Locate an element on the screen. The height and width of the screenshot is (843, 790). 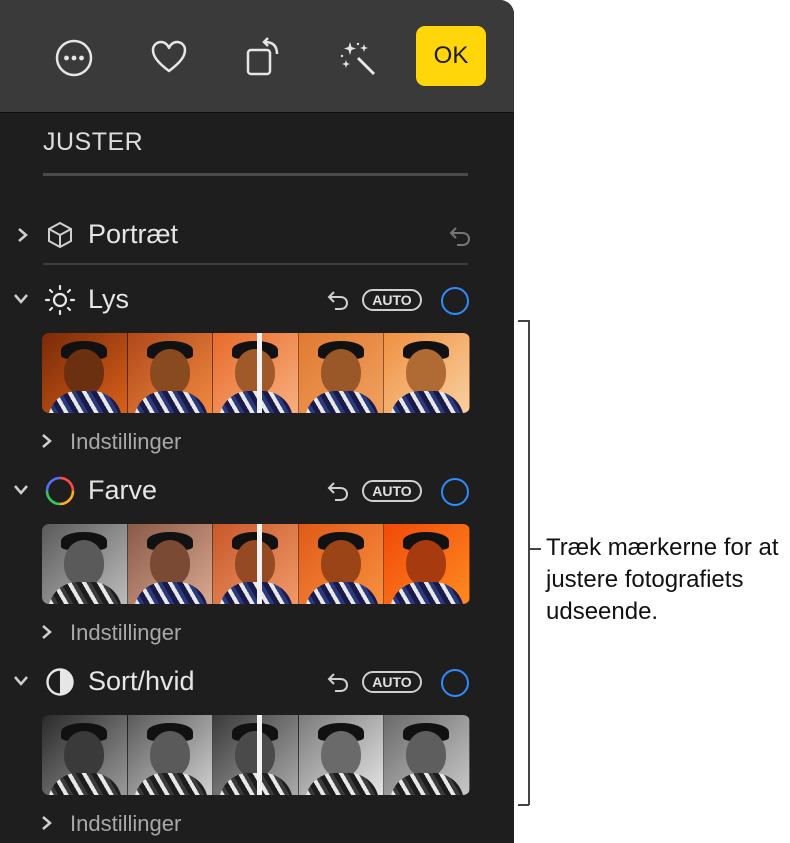
section-label-sorthvid: Sort/hvid is located at coordinates (141, 681).